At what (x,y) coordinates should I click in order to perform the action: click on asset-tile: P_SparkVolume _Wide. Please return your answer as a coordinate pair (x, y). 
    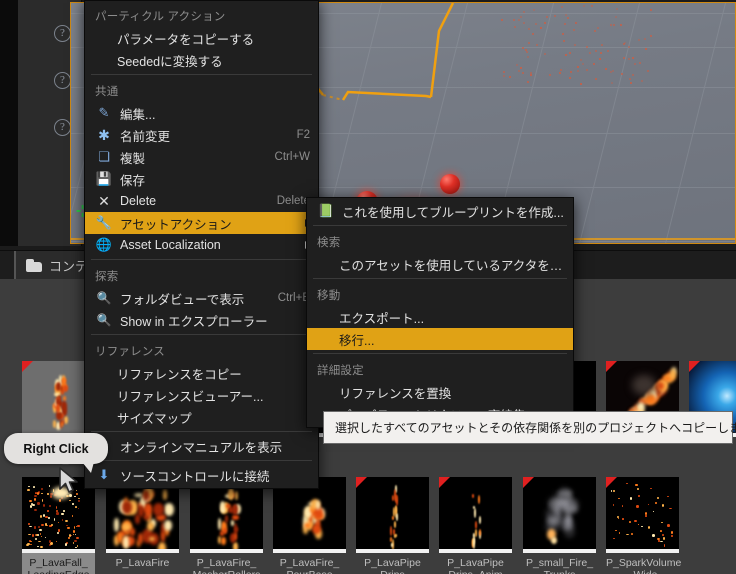
    Looking at the image, I should click on (643, 525).